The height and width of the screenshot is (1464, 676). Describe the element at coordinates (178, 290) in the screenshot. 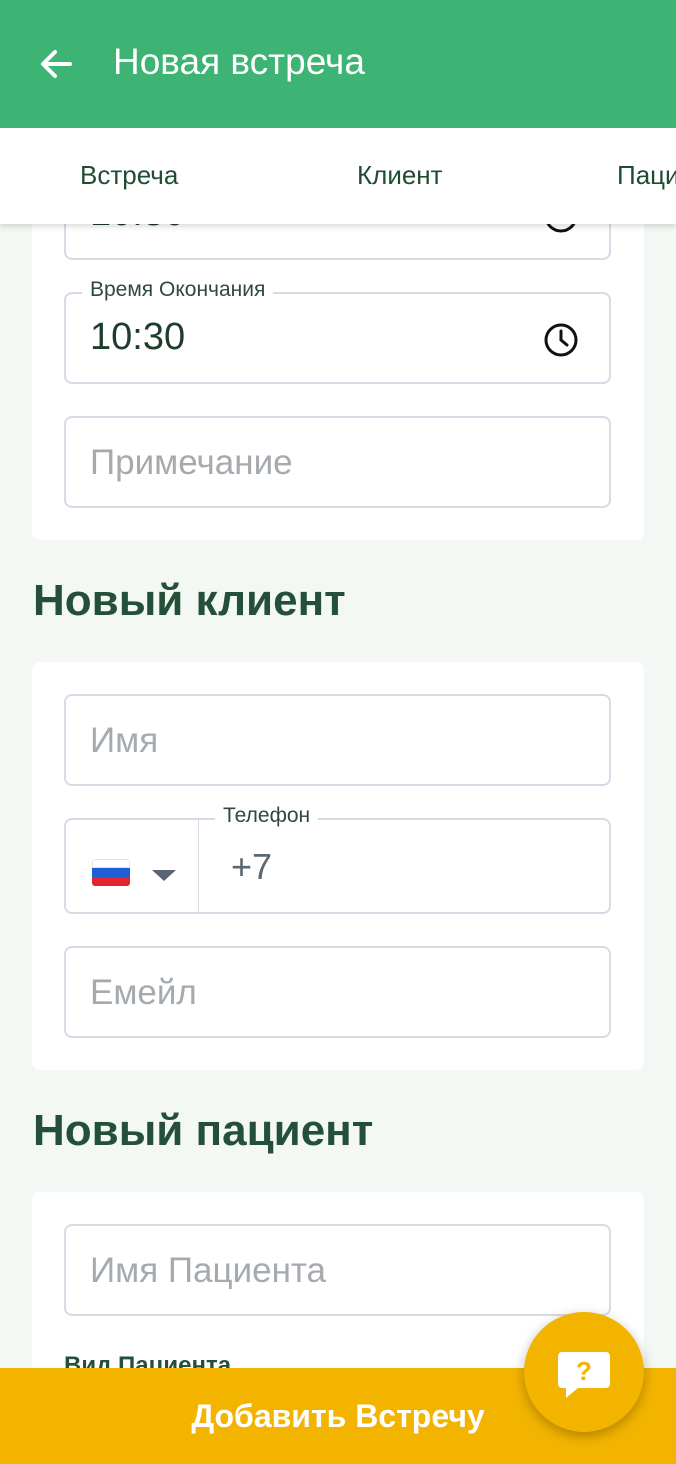

I see `end-time-label: Время Окончания` at that location.